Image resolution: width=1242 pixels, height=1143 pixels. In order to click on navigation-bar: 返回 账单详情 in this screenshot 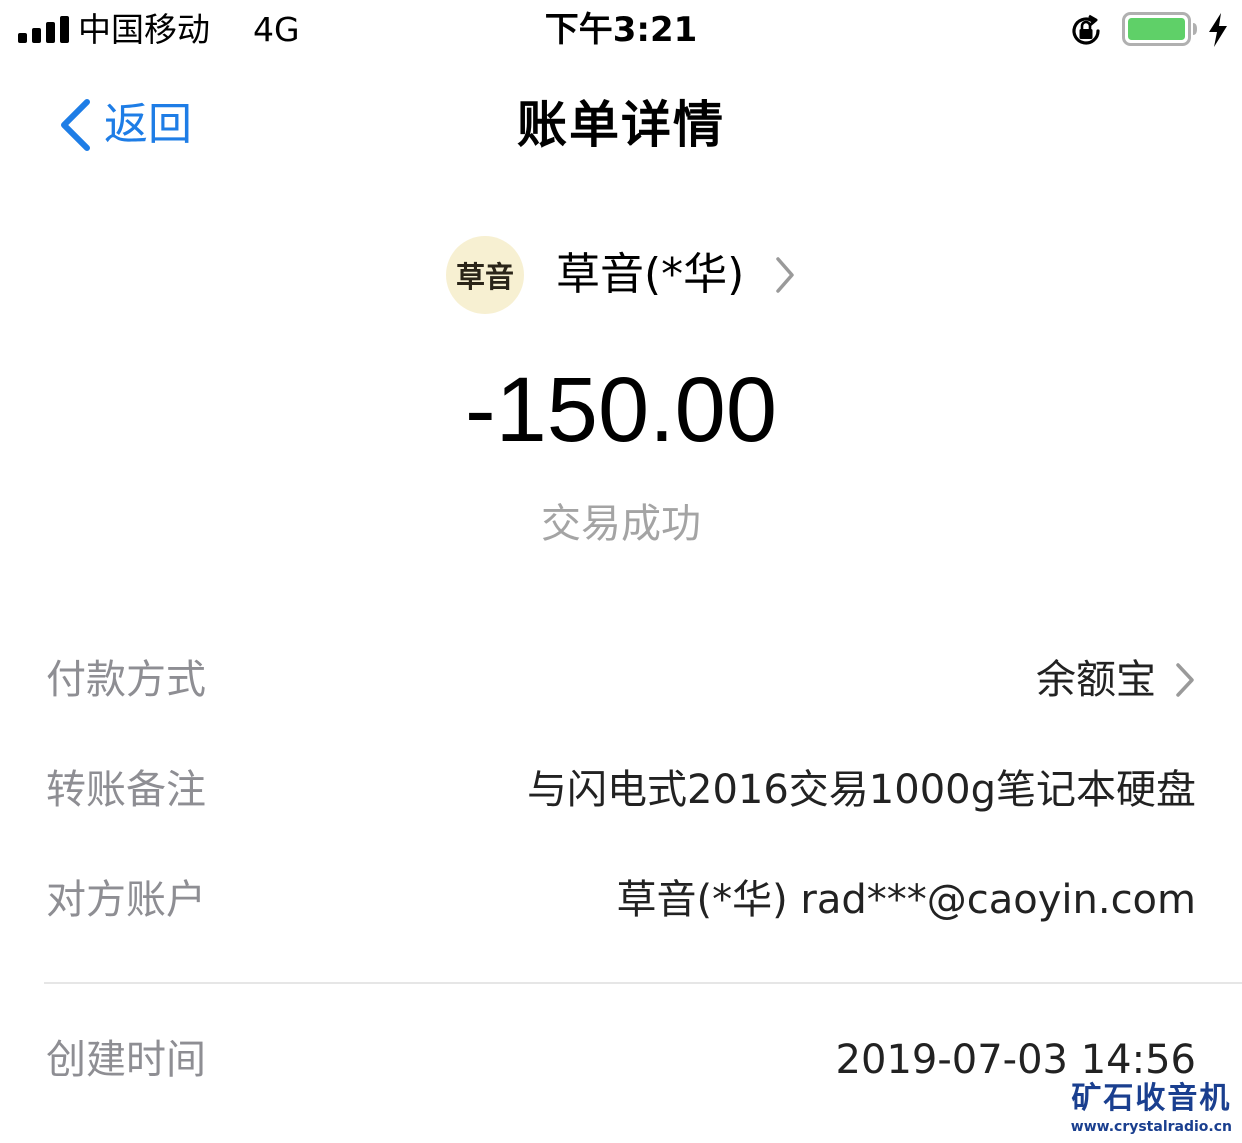, I will do `click(621, 127)`.